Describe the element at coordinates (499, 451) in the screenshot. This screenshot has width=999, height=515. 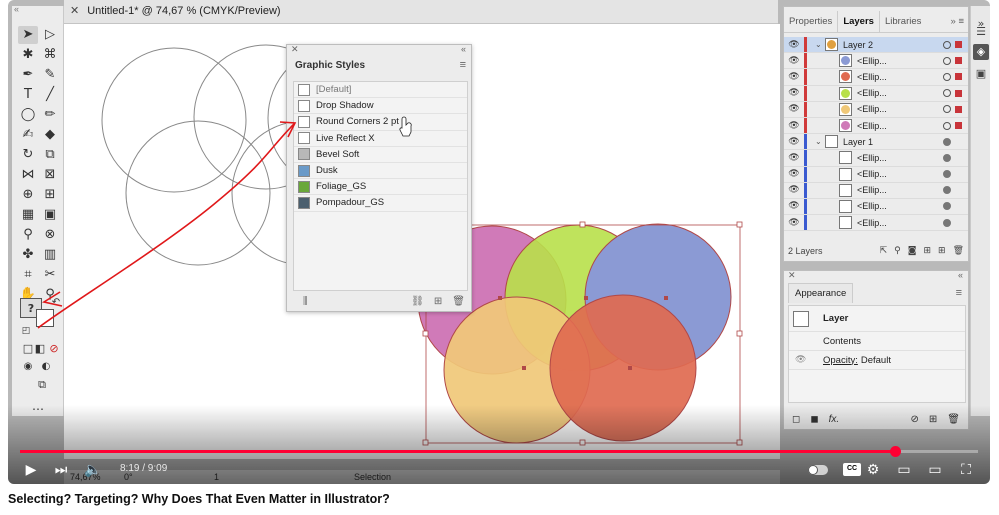
I see `progress-bar` at that location.